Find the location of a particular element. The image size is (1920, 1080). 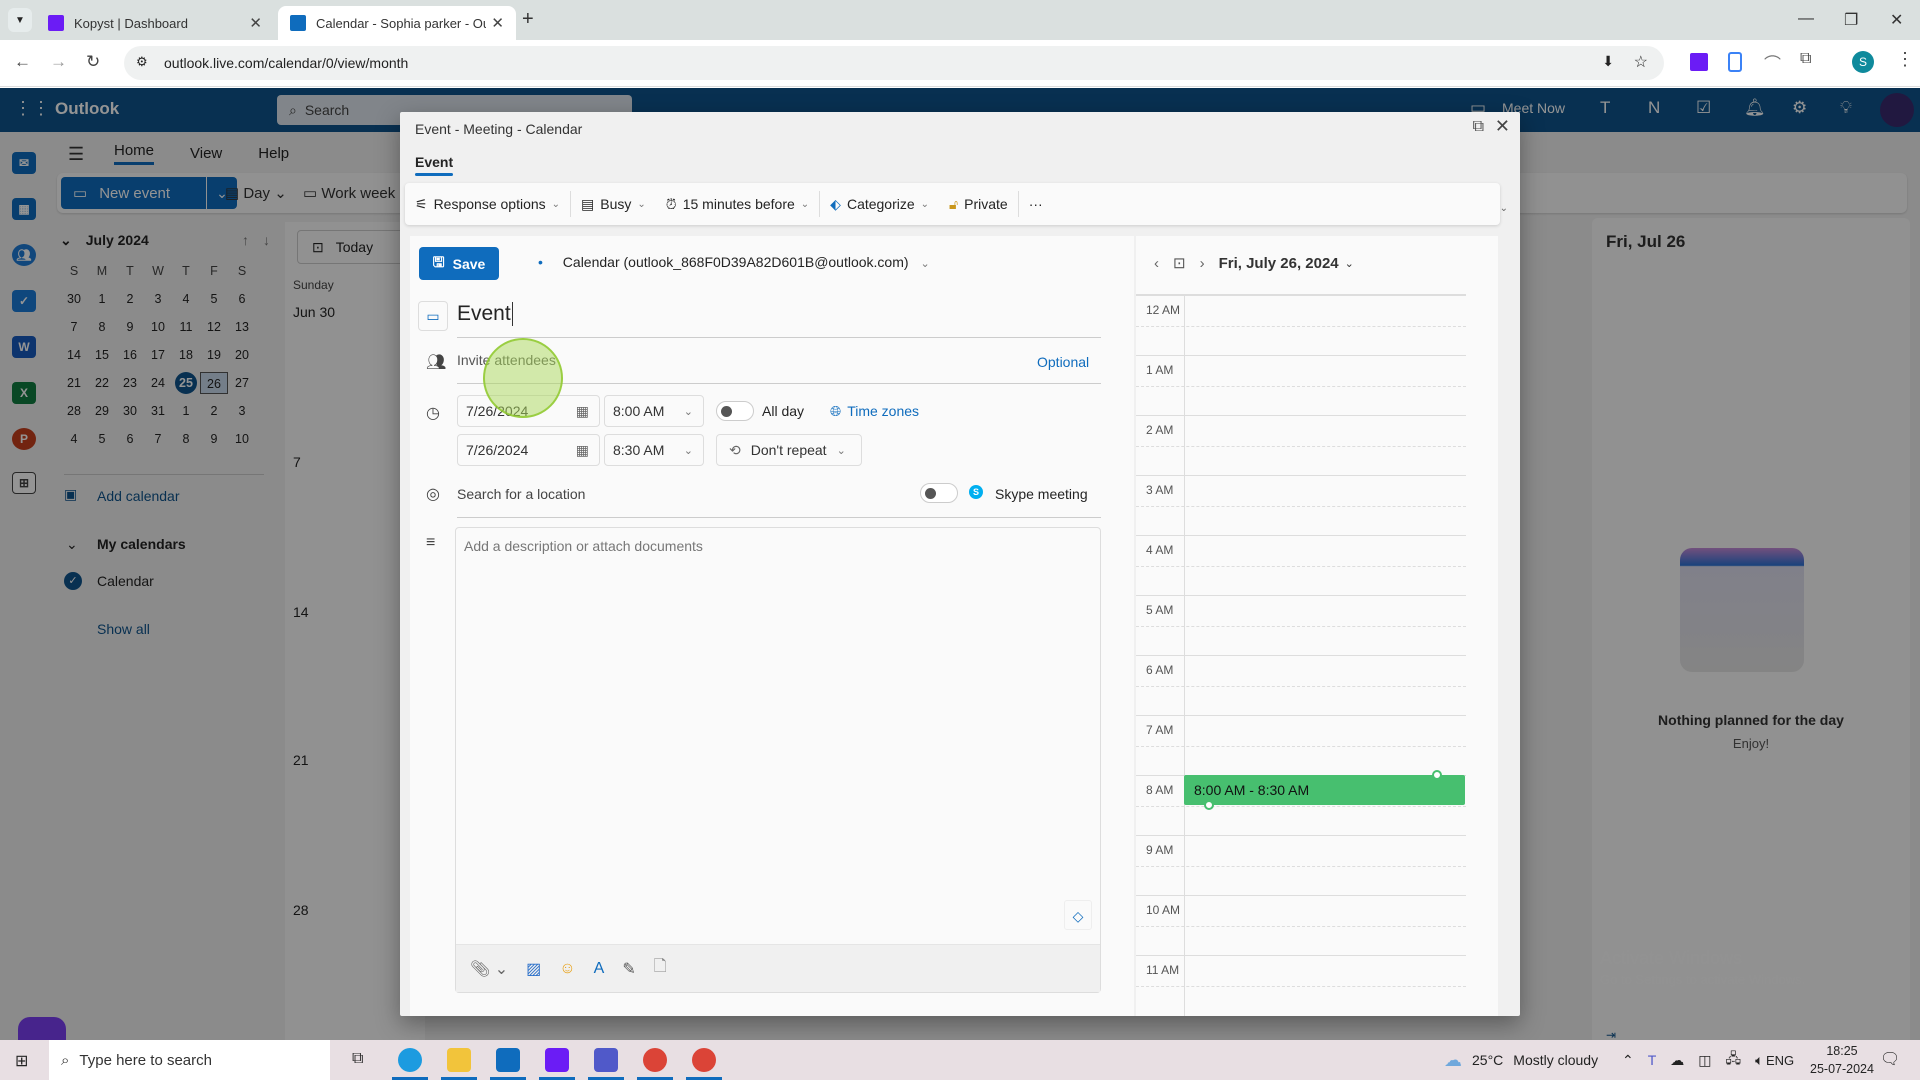

onedrive-cloud-icon: ☁ is located at coordinates (1677, 1060).